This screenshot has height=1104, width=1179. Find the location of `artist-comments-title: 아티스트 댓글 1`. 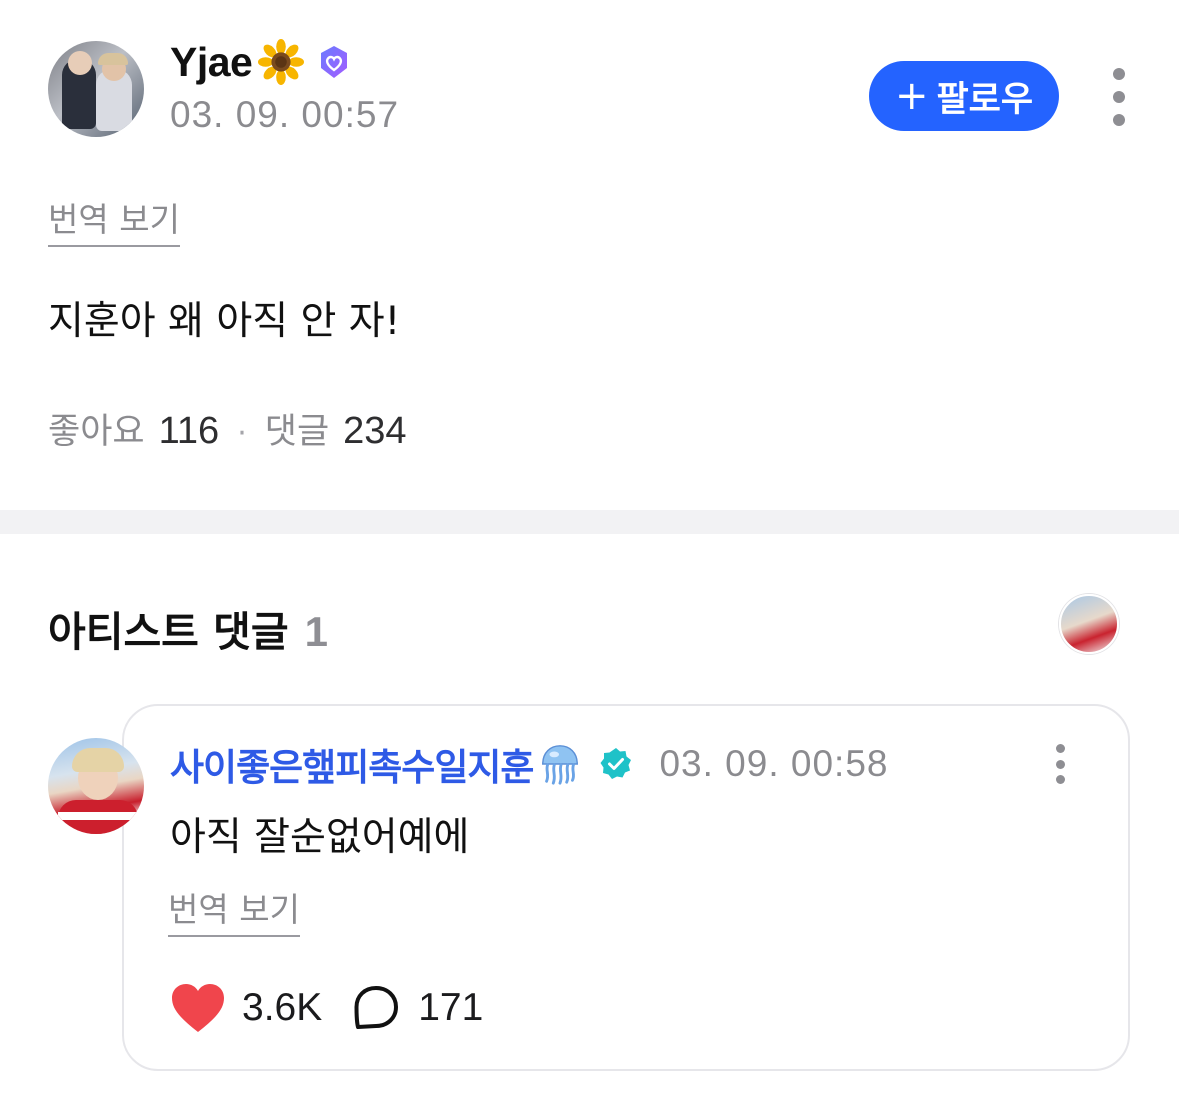

artist-comments-title: 아티스트 댓글 1 is located at coordinates (188, 628).